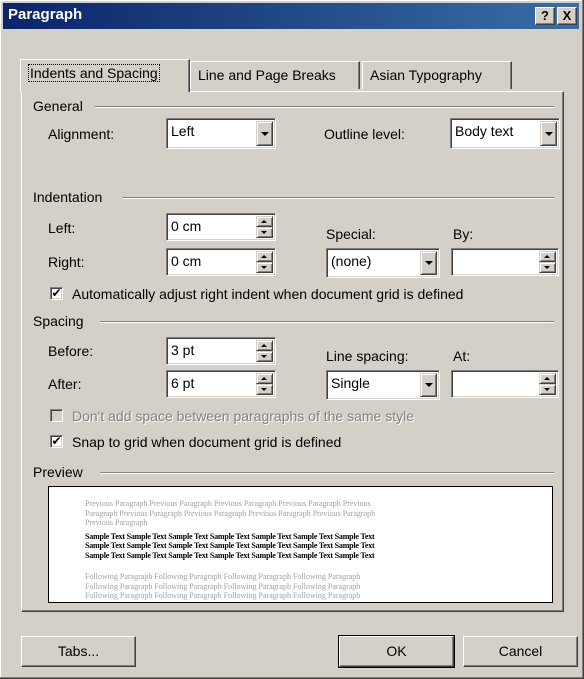 Image resolution: width=584 pixels, height=679 pixels. Describe the element at coordinates (45, 14) in the screenshot. I see `dialog-title: Paragraph` at that location.